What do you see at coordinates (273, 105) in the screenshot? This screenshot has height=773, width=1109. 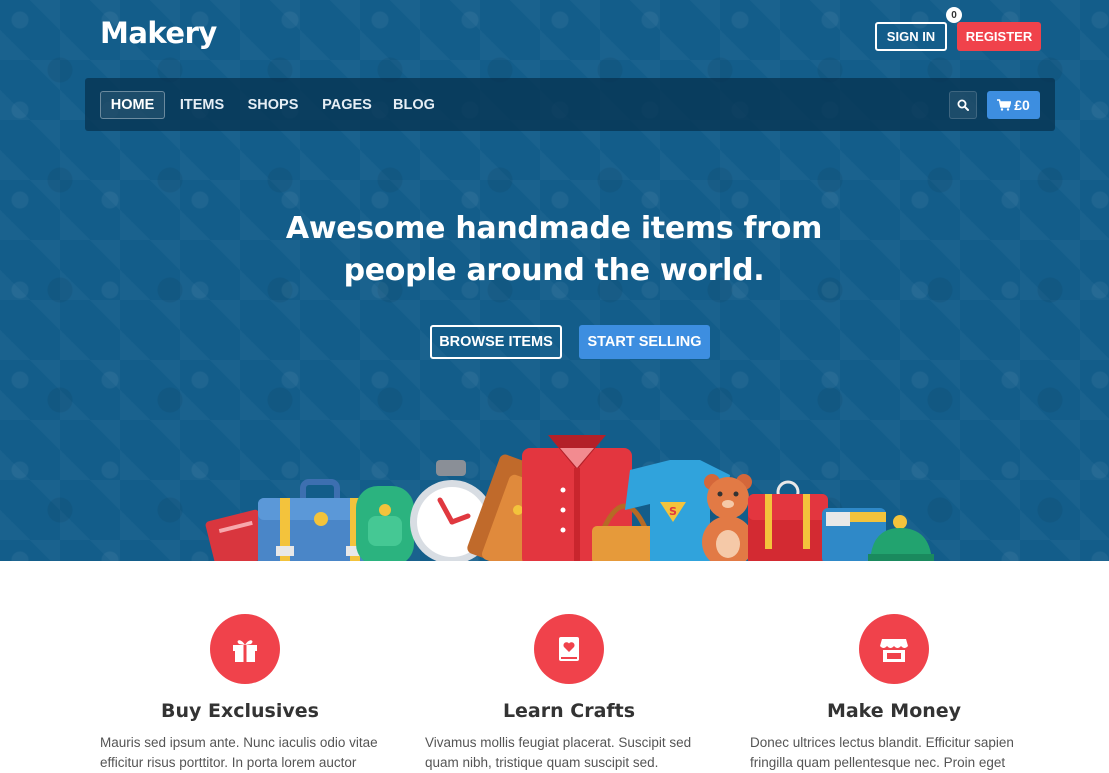 I see `nav-item-shops: SHOPS` at bounding box center [273, 105].